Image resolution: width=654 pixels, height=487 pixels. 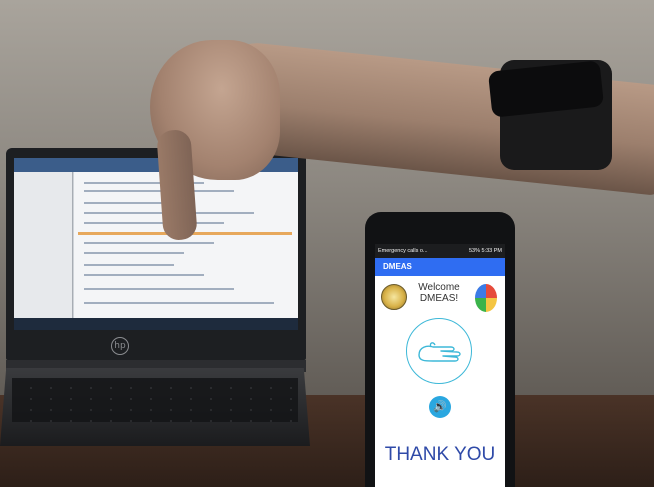 What do you see at coordinates (486, 298) in the screenshot?
I see `app-logo-icon` at bounding box center [486, 298].